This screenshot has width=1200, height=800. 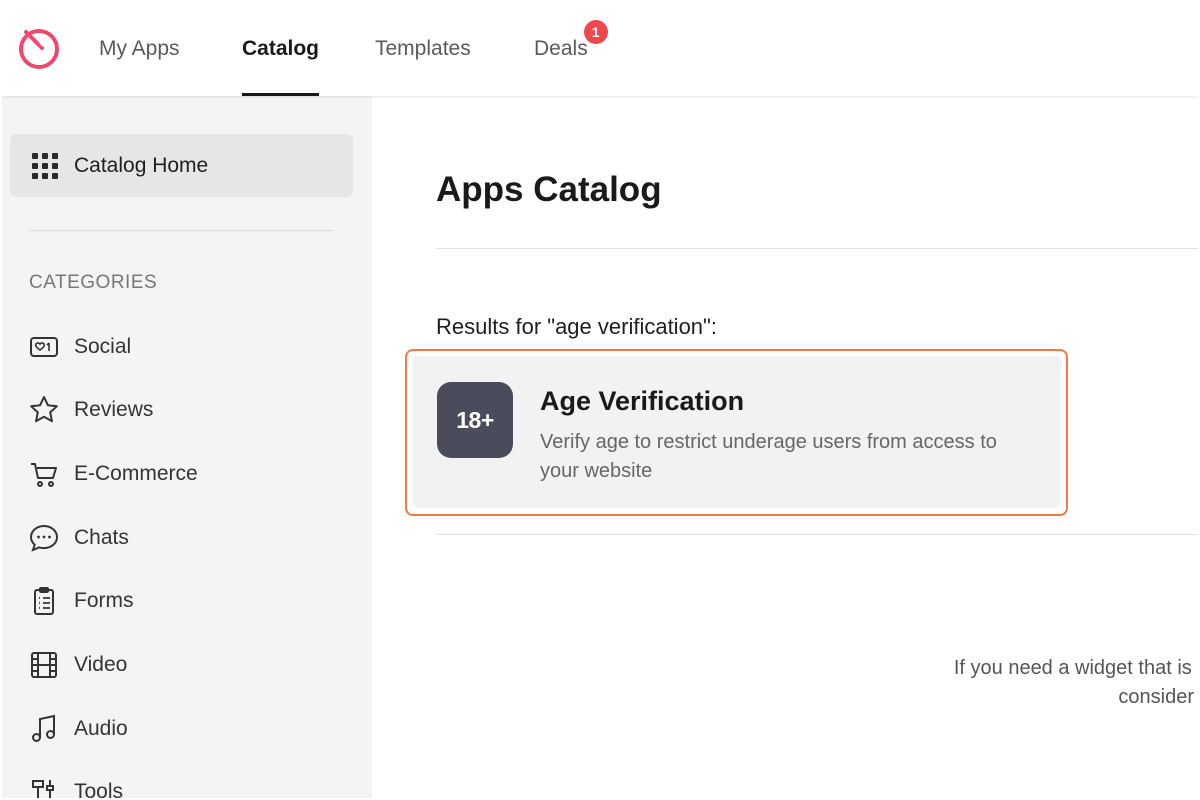 What do you see at coordinates (44, 601) in the screenshot?
I see `clipboard-icon` at bounding box center [44, 601].